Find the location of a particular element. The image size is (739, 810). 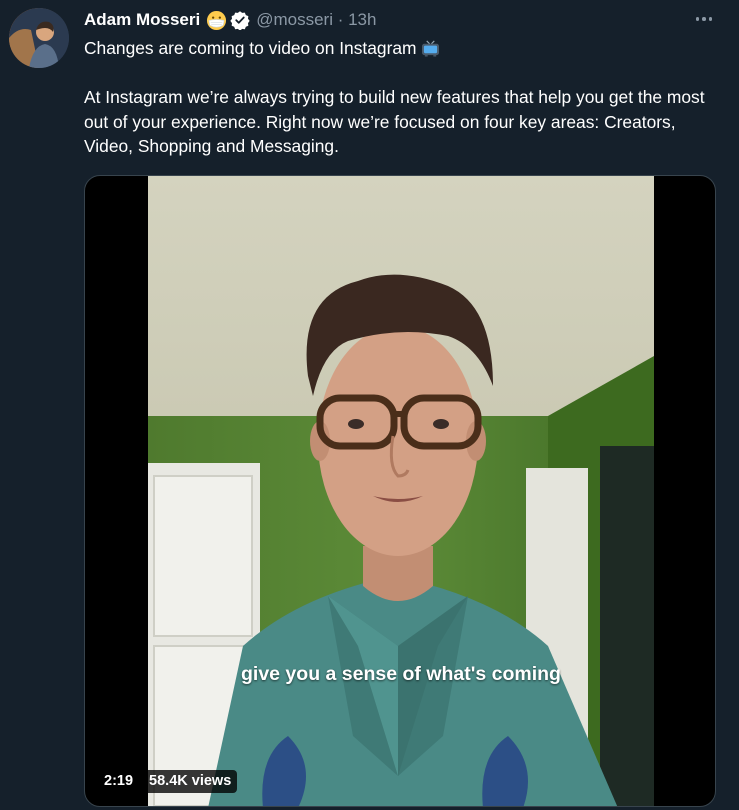

handle-and-time: @mosseri · 13h is located at coordinates (316, 20).